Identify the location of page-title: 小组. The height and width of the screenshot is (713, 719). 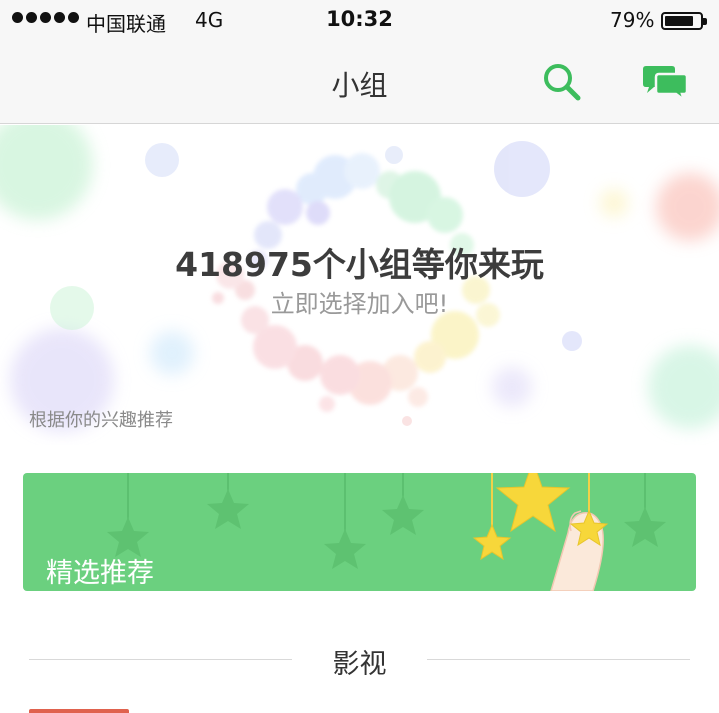
(359, 85).